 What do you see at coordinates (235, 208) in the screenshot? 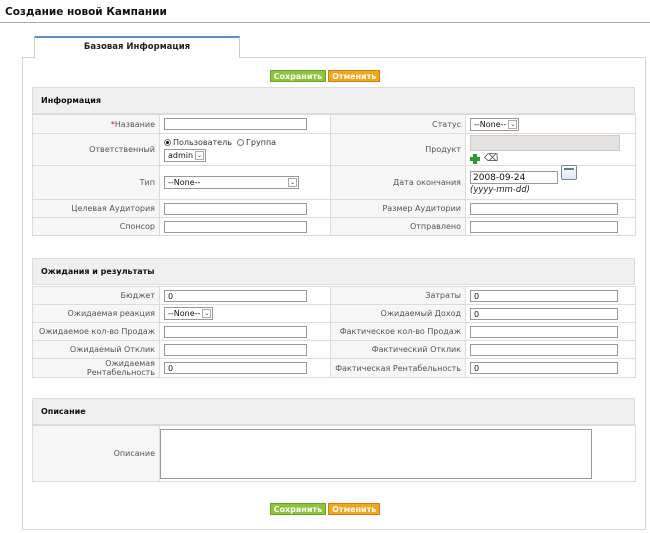
I see `target-audience-input` at bounding box center [235, 208].